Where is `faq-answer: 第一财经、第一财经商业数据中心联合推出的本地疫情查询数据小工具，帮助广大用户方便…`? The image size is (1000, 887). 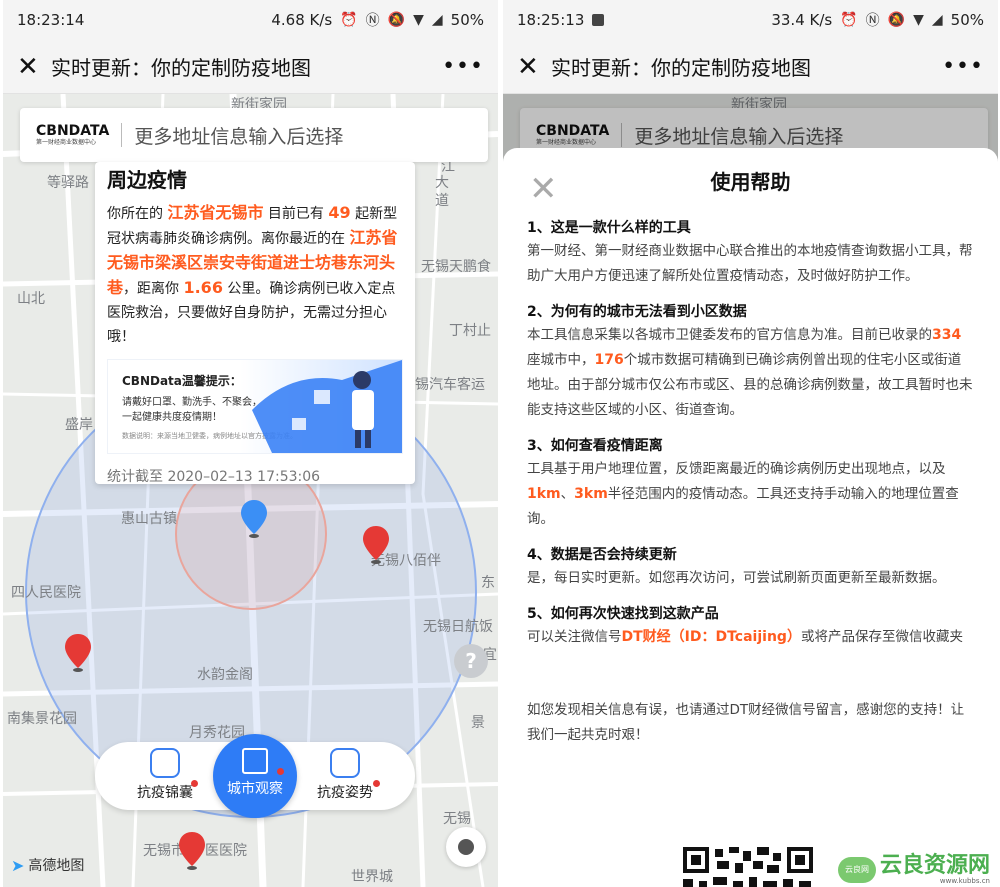
faq-answer: 第一财经、第一财经商业数据中心联合推出的本地疫情查询数据小工具，帮助广大用户方便… is located at coordinates (750, 263).